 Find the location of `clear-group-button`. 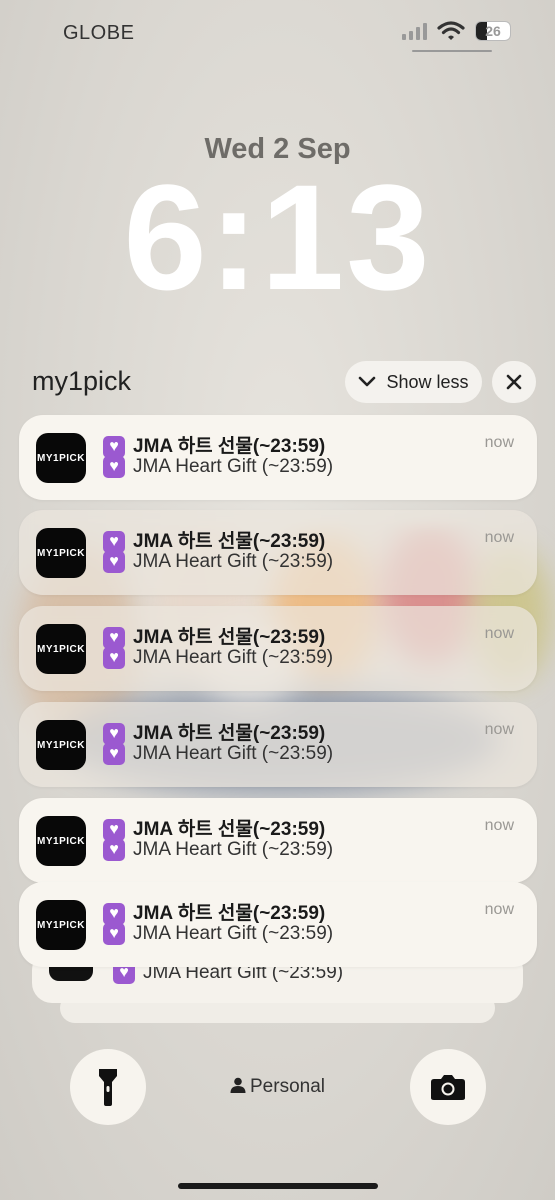

clear-group-button is located at coordinates (514, 382).